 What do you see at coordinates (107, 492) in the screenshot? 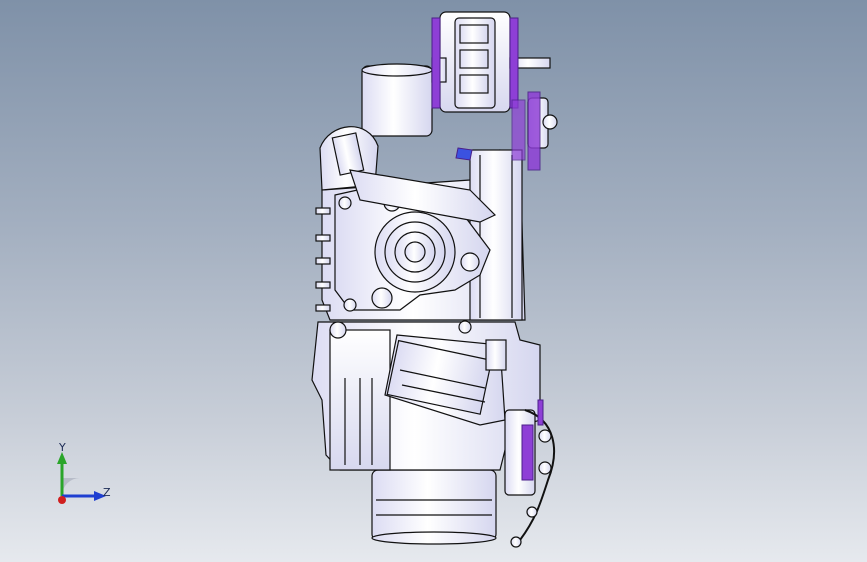
I see `z-axis-label: Z` at bounding box center [107, 492].